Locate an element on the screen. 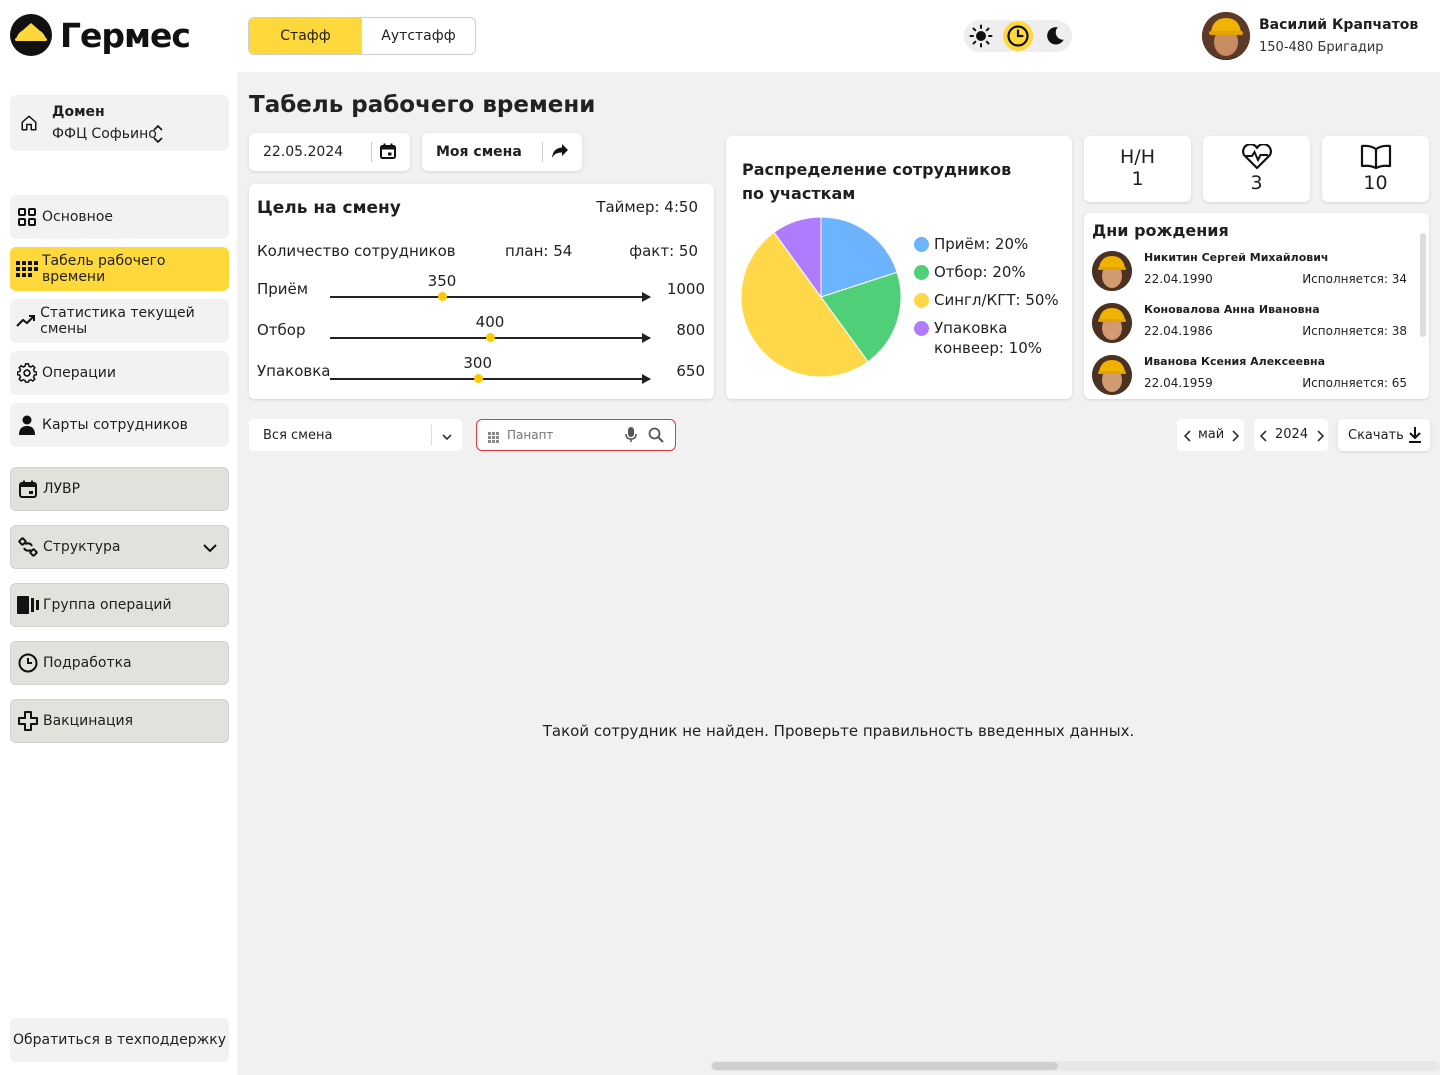 This screenshot has width=1440, height=1075. stat-card-absence: Н/Н 1 is located at coordinates (1137, 169).